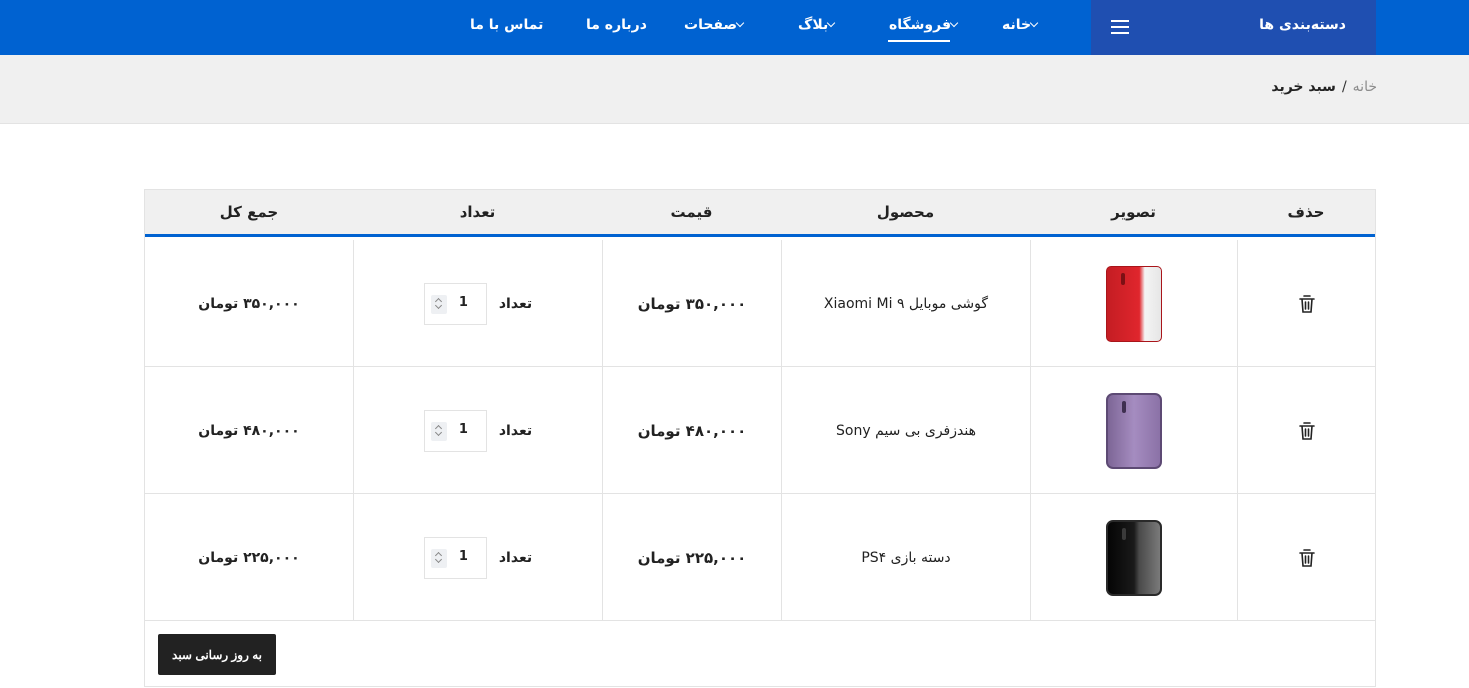  What do you see at coordinates (477, 212) in the screenshot?
I see `header-quantity: تعداد` at bounding box center [477, 212].